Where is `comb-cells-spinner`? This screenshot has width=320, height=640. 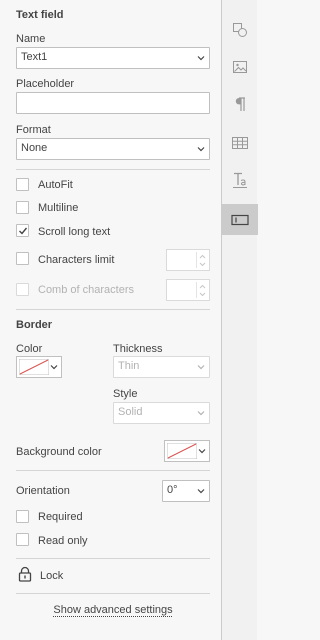
comb-cells-spinner is located at coordinates (188, 290).